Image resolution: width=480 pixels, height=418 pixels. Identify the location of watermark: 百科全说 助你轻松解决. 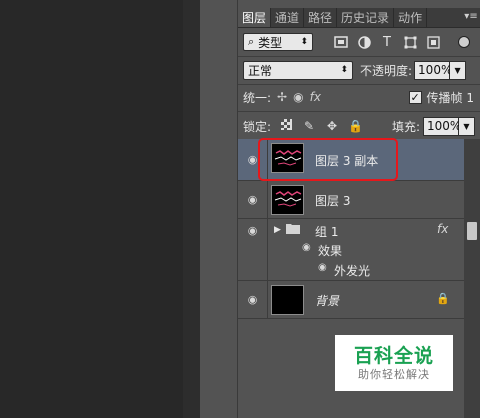
(394, 363).